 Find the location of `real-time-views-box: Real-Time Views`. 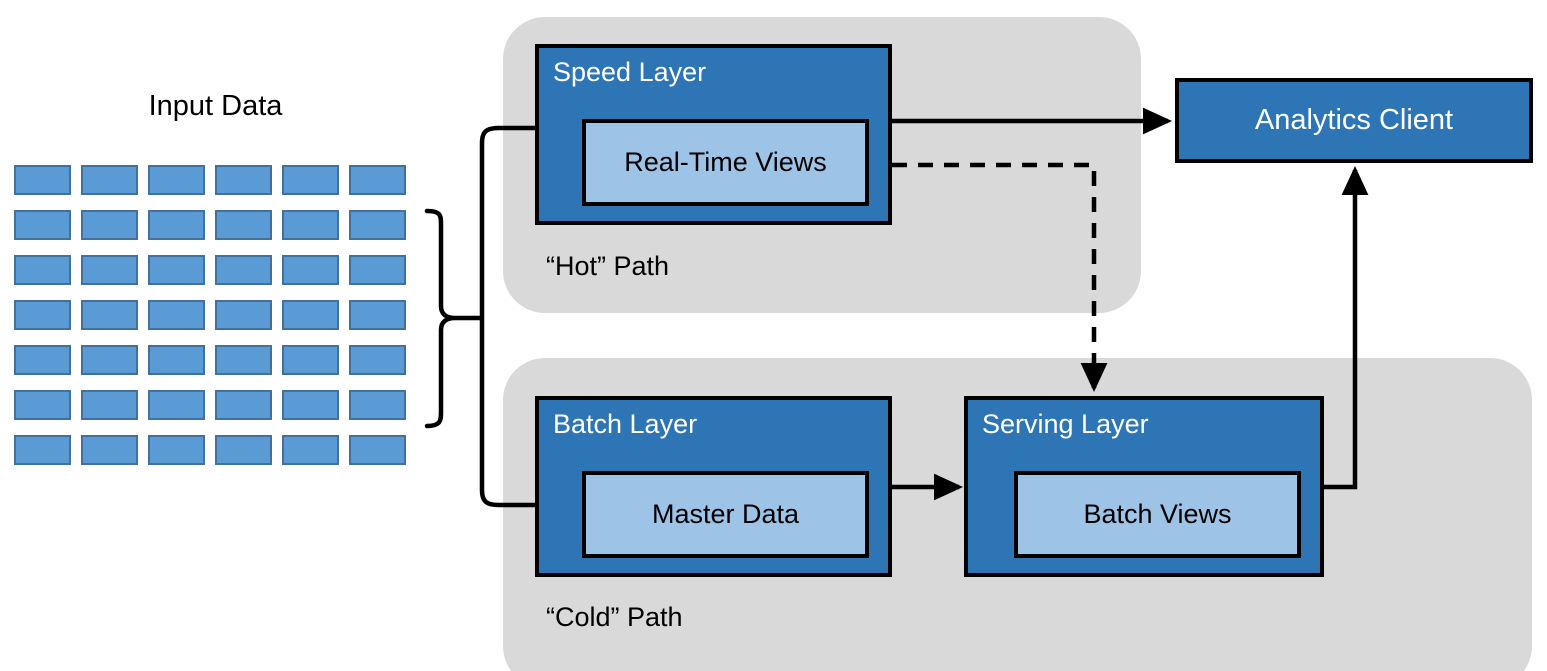

real-time-views-box: Real-Time Views is located at coordinates (725, 162).